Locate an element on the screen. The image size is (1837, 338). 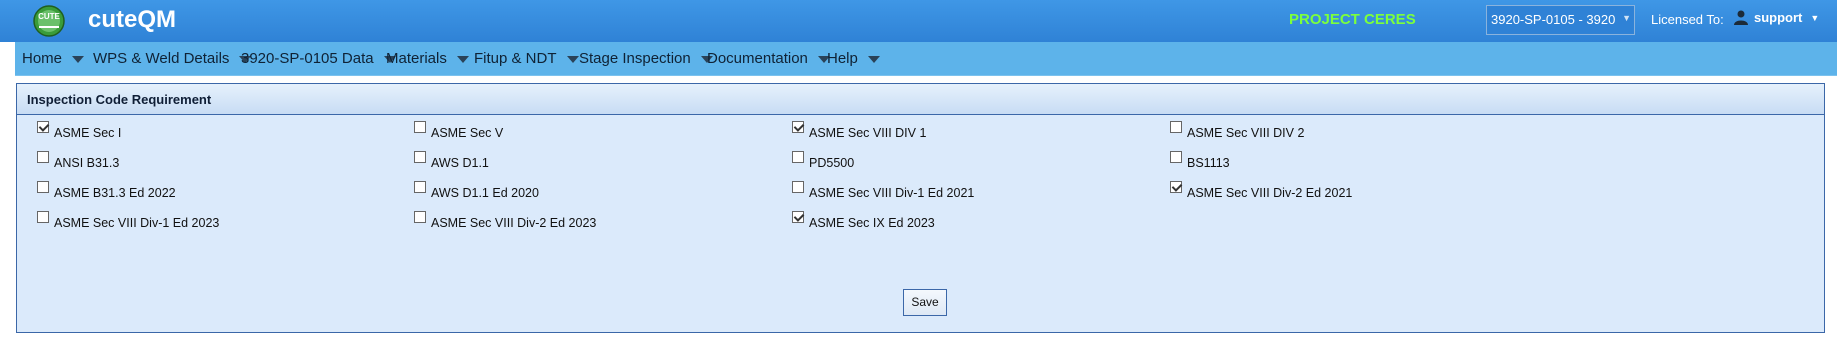
nav-label: Fitup & NDT is located at coordinates (515, 58).